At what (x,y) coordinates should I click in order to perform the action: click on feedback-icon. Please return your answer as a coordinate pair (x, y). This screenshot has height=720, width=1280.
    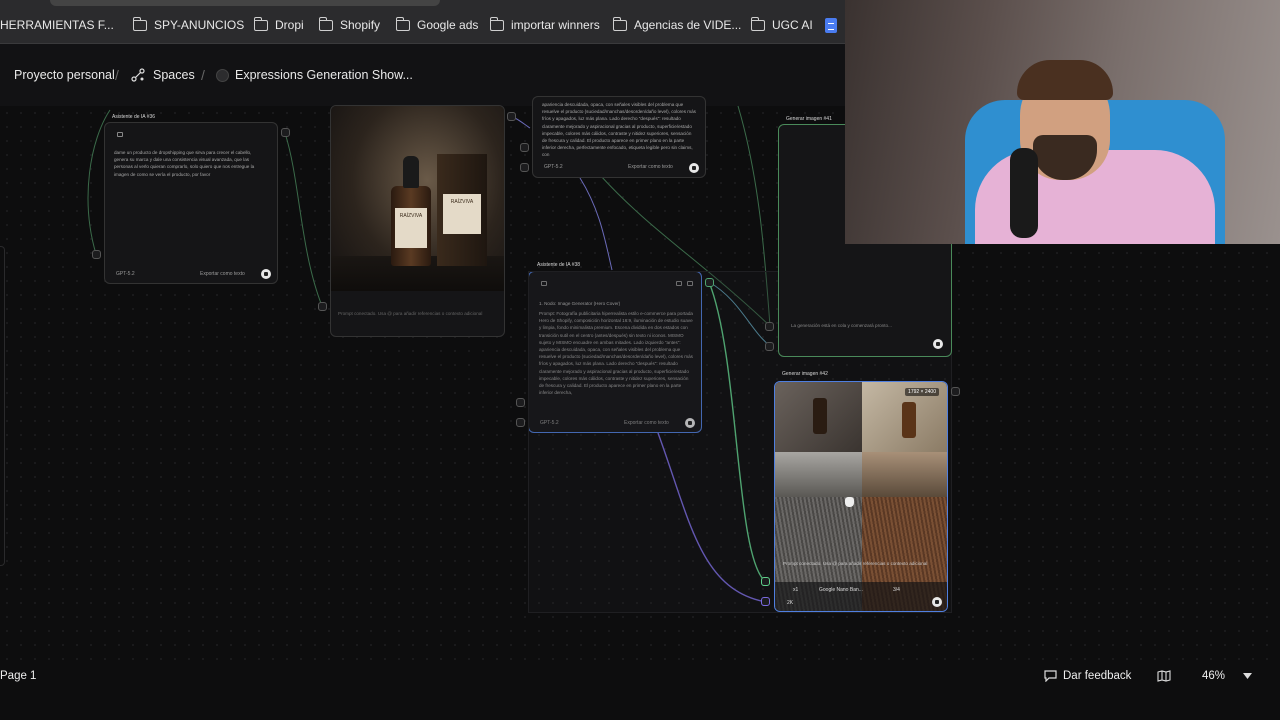
    Looking at the image, I should click on (1050, 676).